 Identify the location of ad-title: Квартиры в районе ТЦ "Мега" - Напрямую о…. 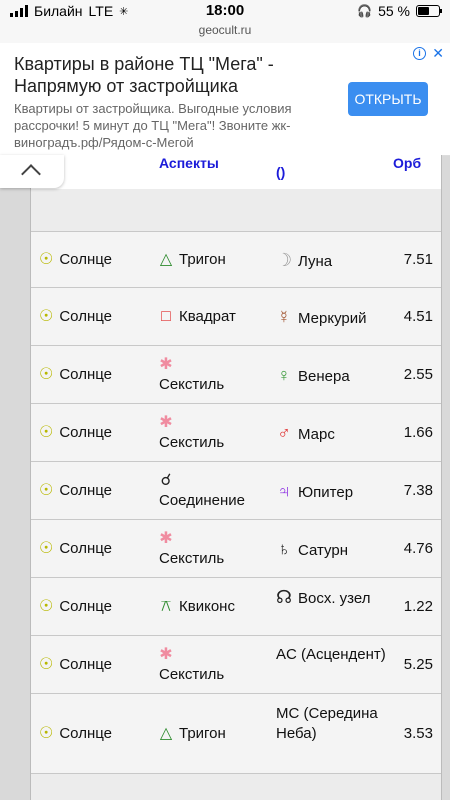
(174, 75).